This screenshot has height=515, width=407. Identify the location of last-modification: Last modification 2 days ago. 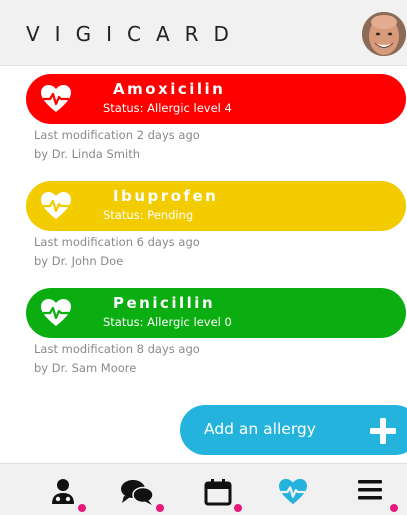
(117, 135).